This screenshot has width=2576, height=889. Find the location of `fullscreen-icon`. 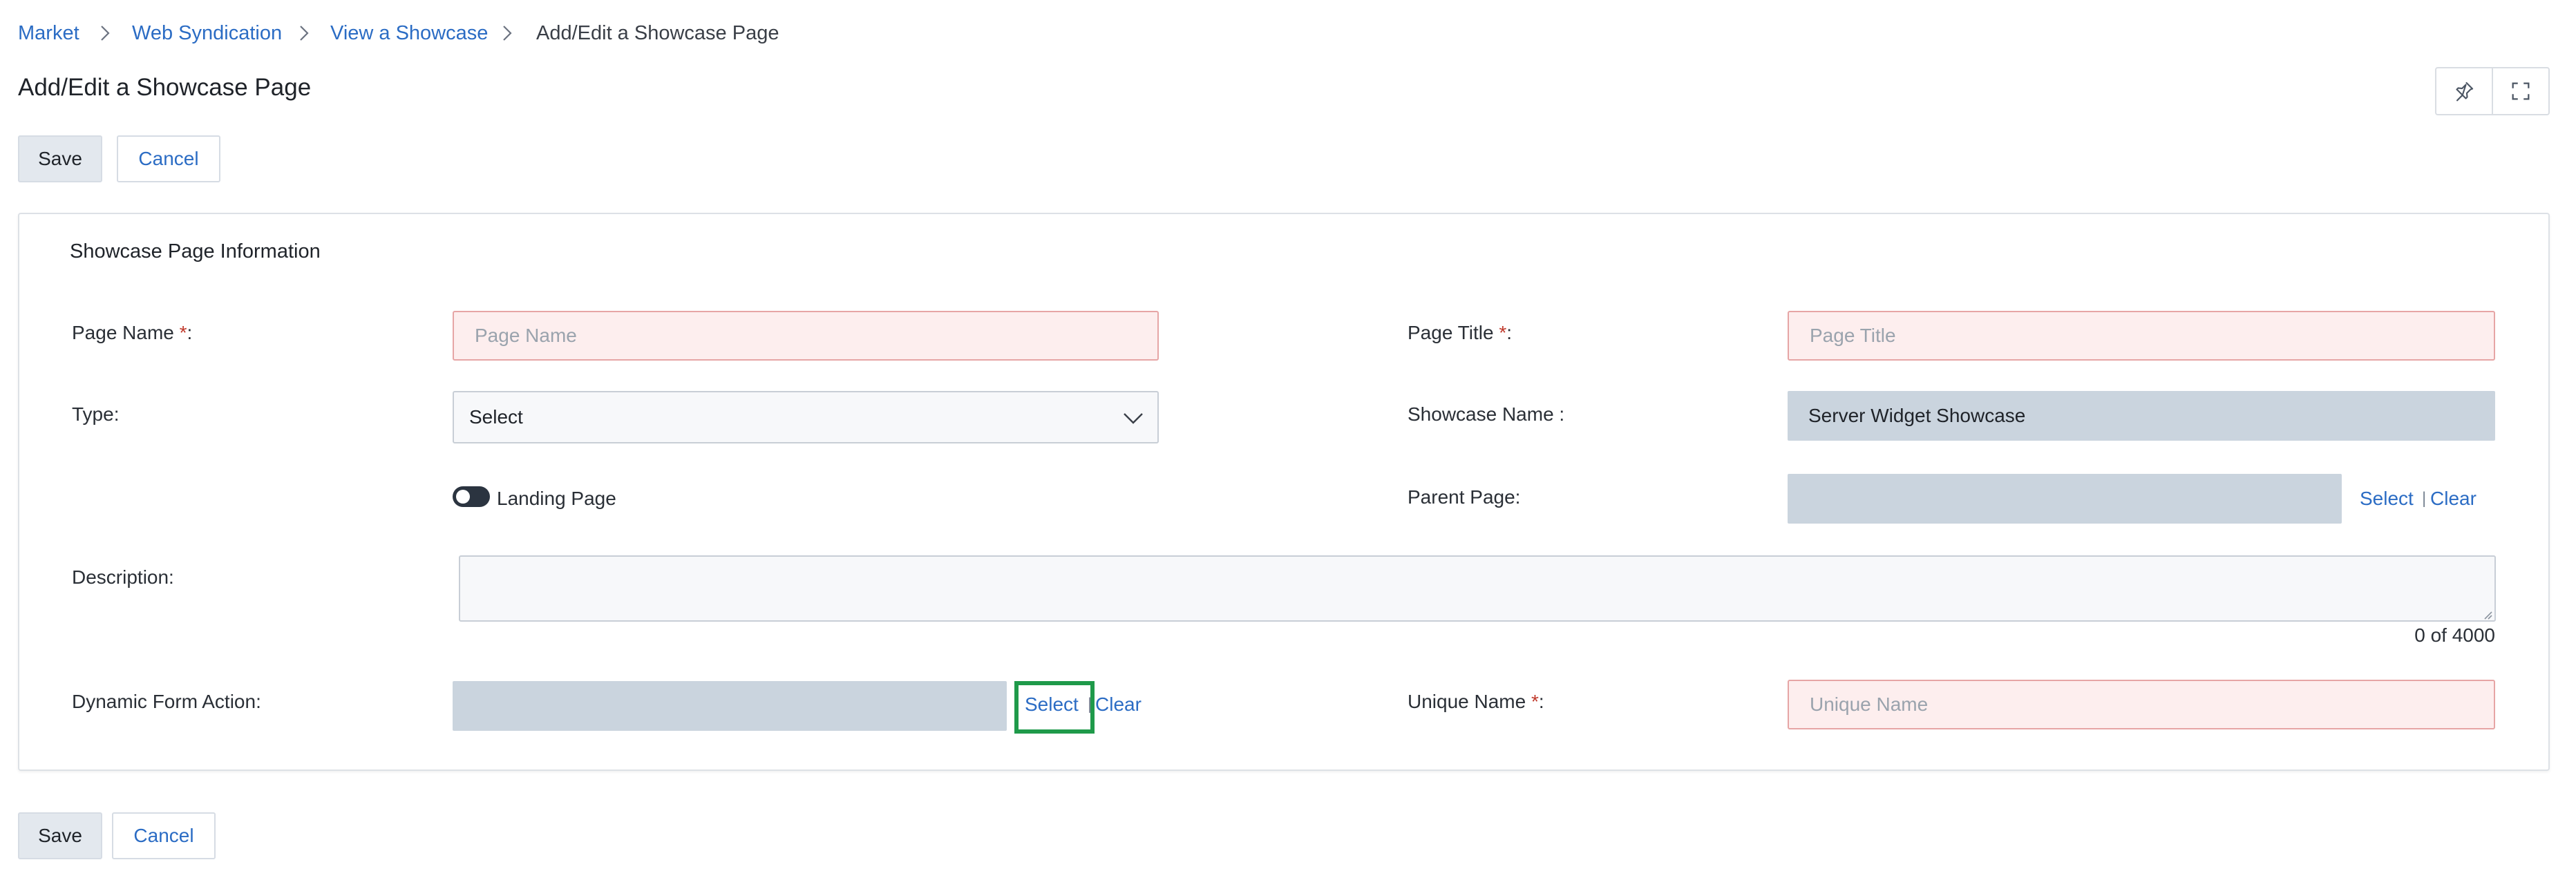

fullscreen-icon is located at coordinates (2521, 91).